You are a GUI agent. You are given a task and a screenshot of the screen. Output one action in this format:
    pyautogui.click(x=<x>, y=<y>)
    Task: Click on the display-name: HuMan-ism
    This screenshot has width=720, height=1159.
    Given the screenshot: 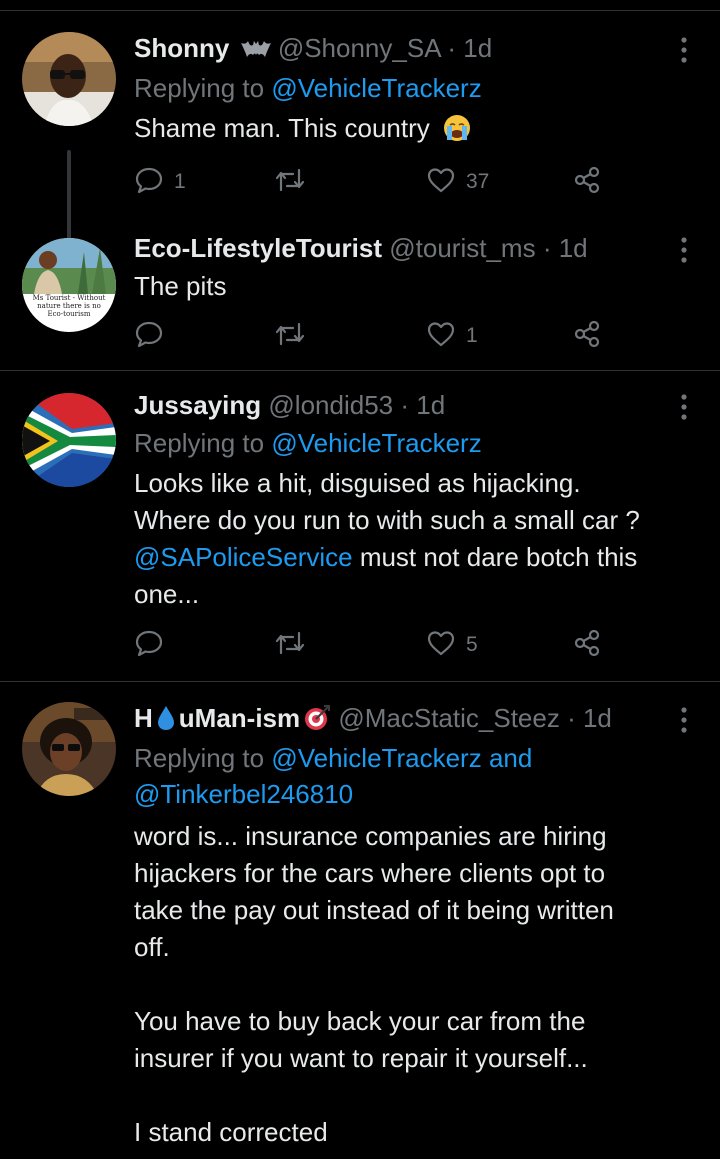 What is the action you would take?
    pyautogui.click(x=232, y=718)
    